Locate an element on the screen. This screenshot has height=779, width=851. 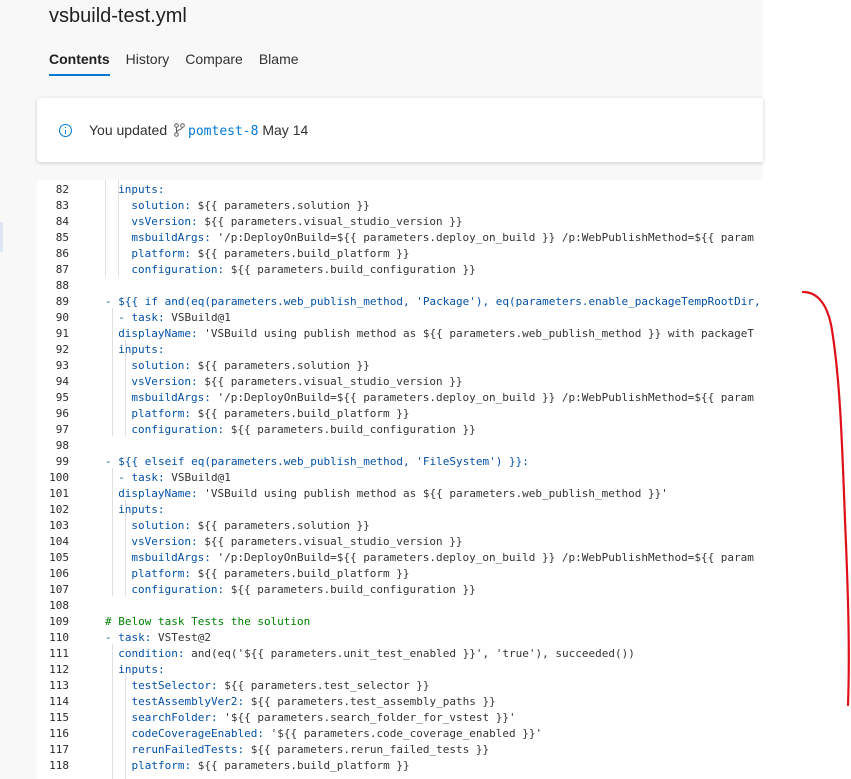
annotation-overlay is located at coordinates (825, 498).